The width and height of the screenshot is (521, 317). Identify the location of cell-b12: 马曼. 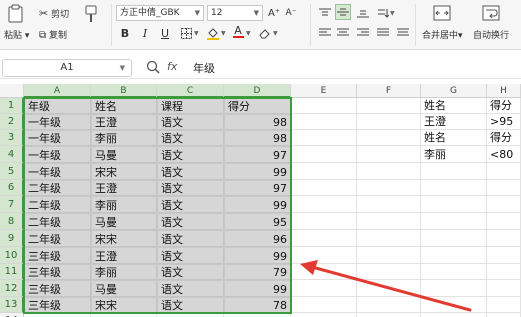
(124, 288).